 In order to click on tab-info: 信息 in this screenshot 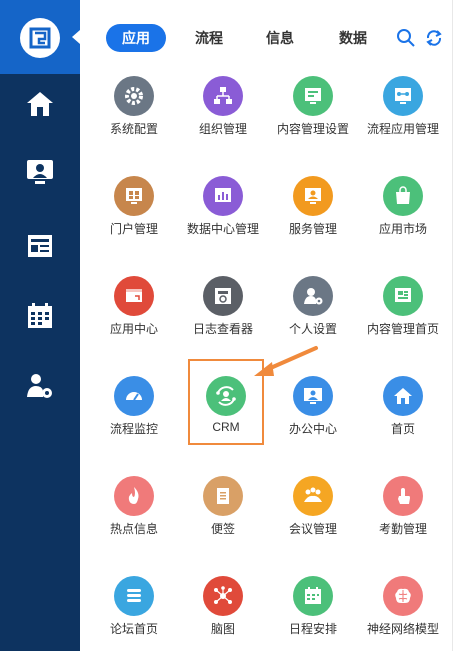, I will do `click(280, 38)`.